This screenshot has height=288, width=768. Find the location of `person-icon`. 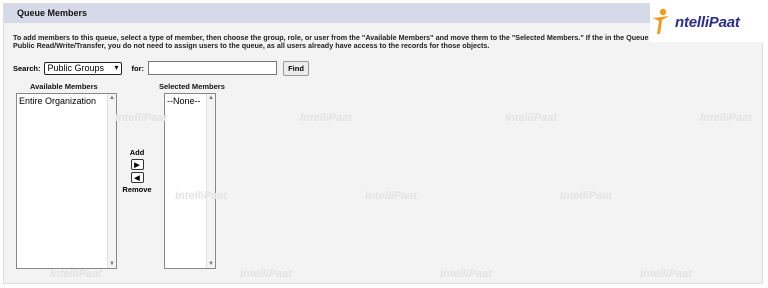

person-icon is located at coordinates (661, 21).